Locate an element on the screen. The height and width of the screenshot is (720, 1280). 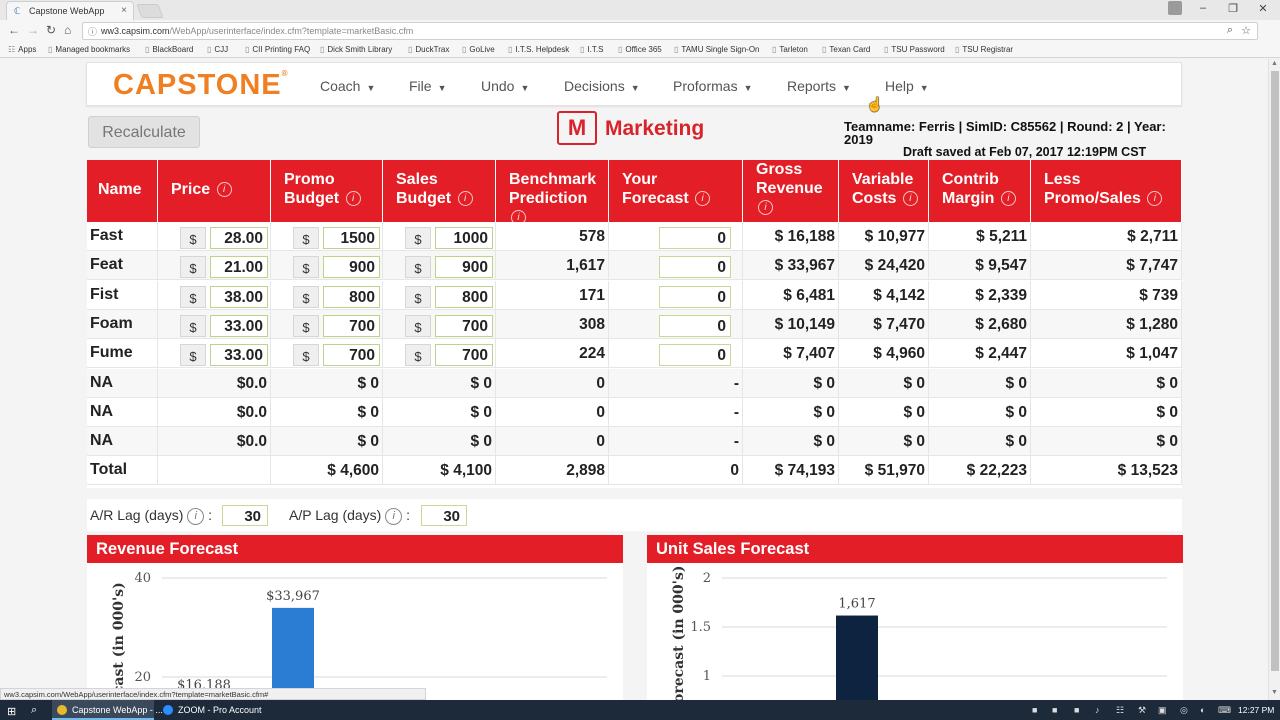
chevron-down-icon: ▼ is located at coordinates (371, 88).